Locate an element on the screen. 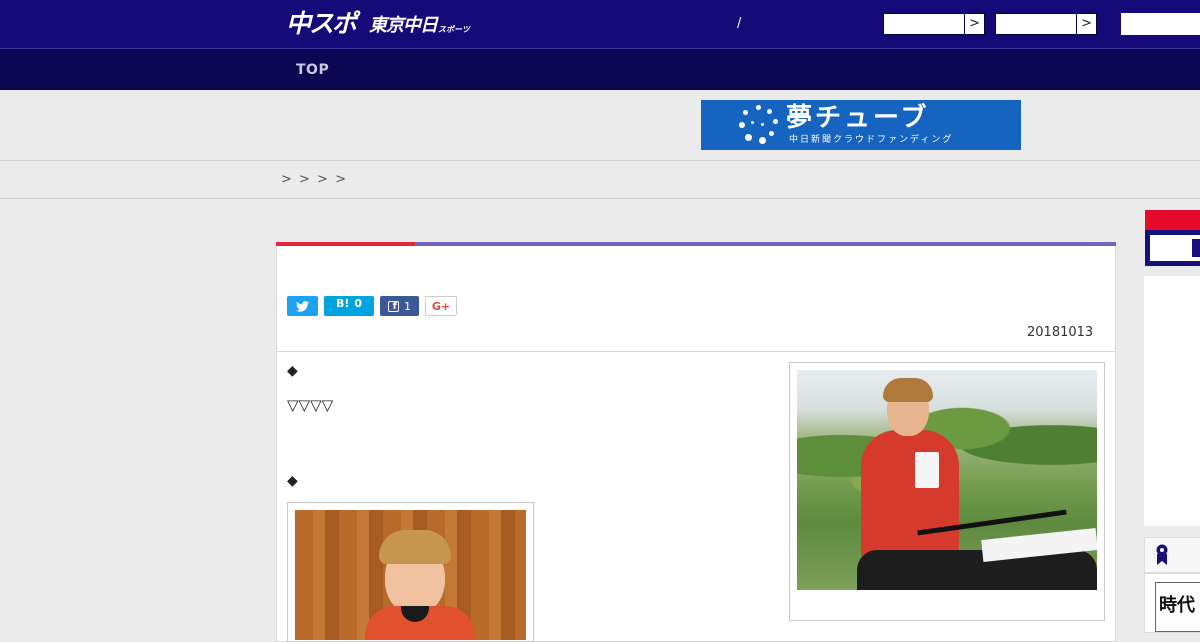 The height and width of the screenshot is (642, 1200). sidebar-banner-top is located at coordinates (1172, 220).